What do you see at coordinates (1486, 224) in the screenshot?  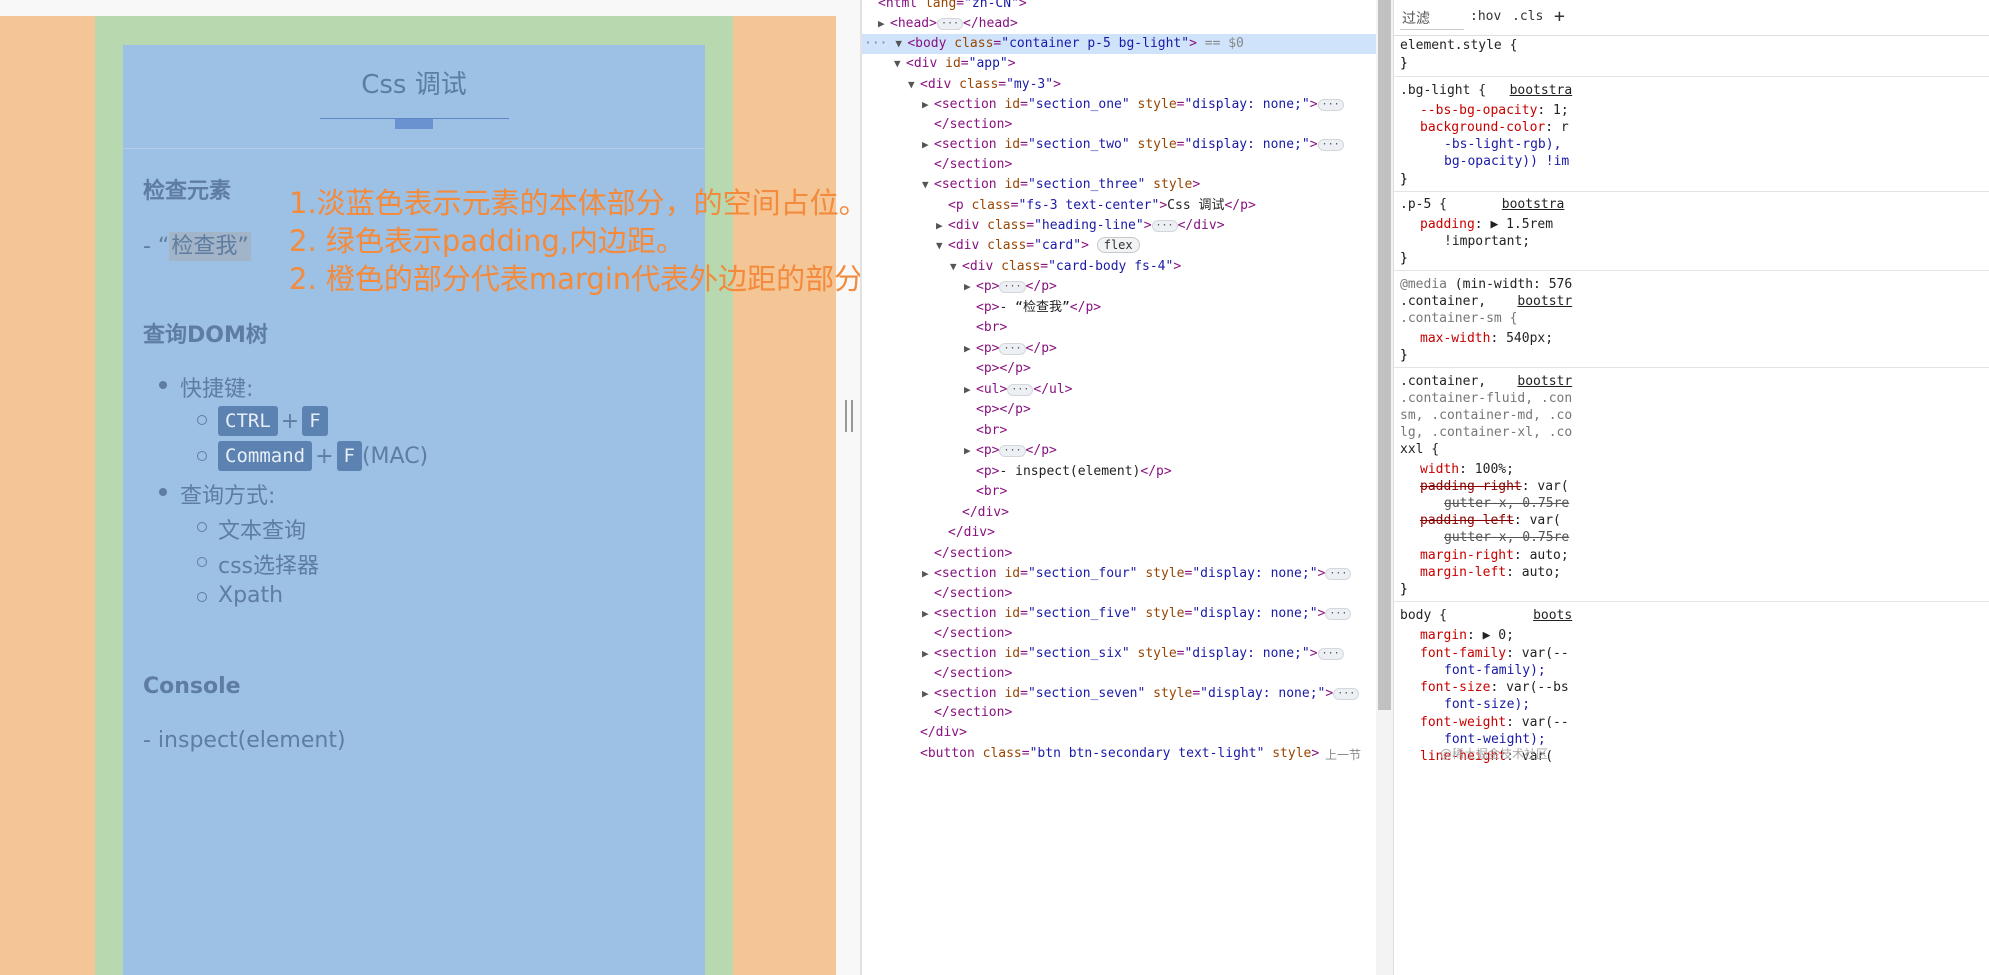 I see `prop-padding: padding: ▶ 1.5rem` at bounding box center [1486, 224].